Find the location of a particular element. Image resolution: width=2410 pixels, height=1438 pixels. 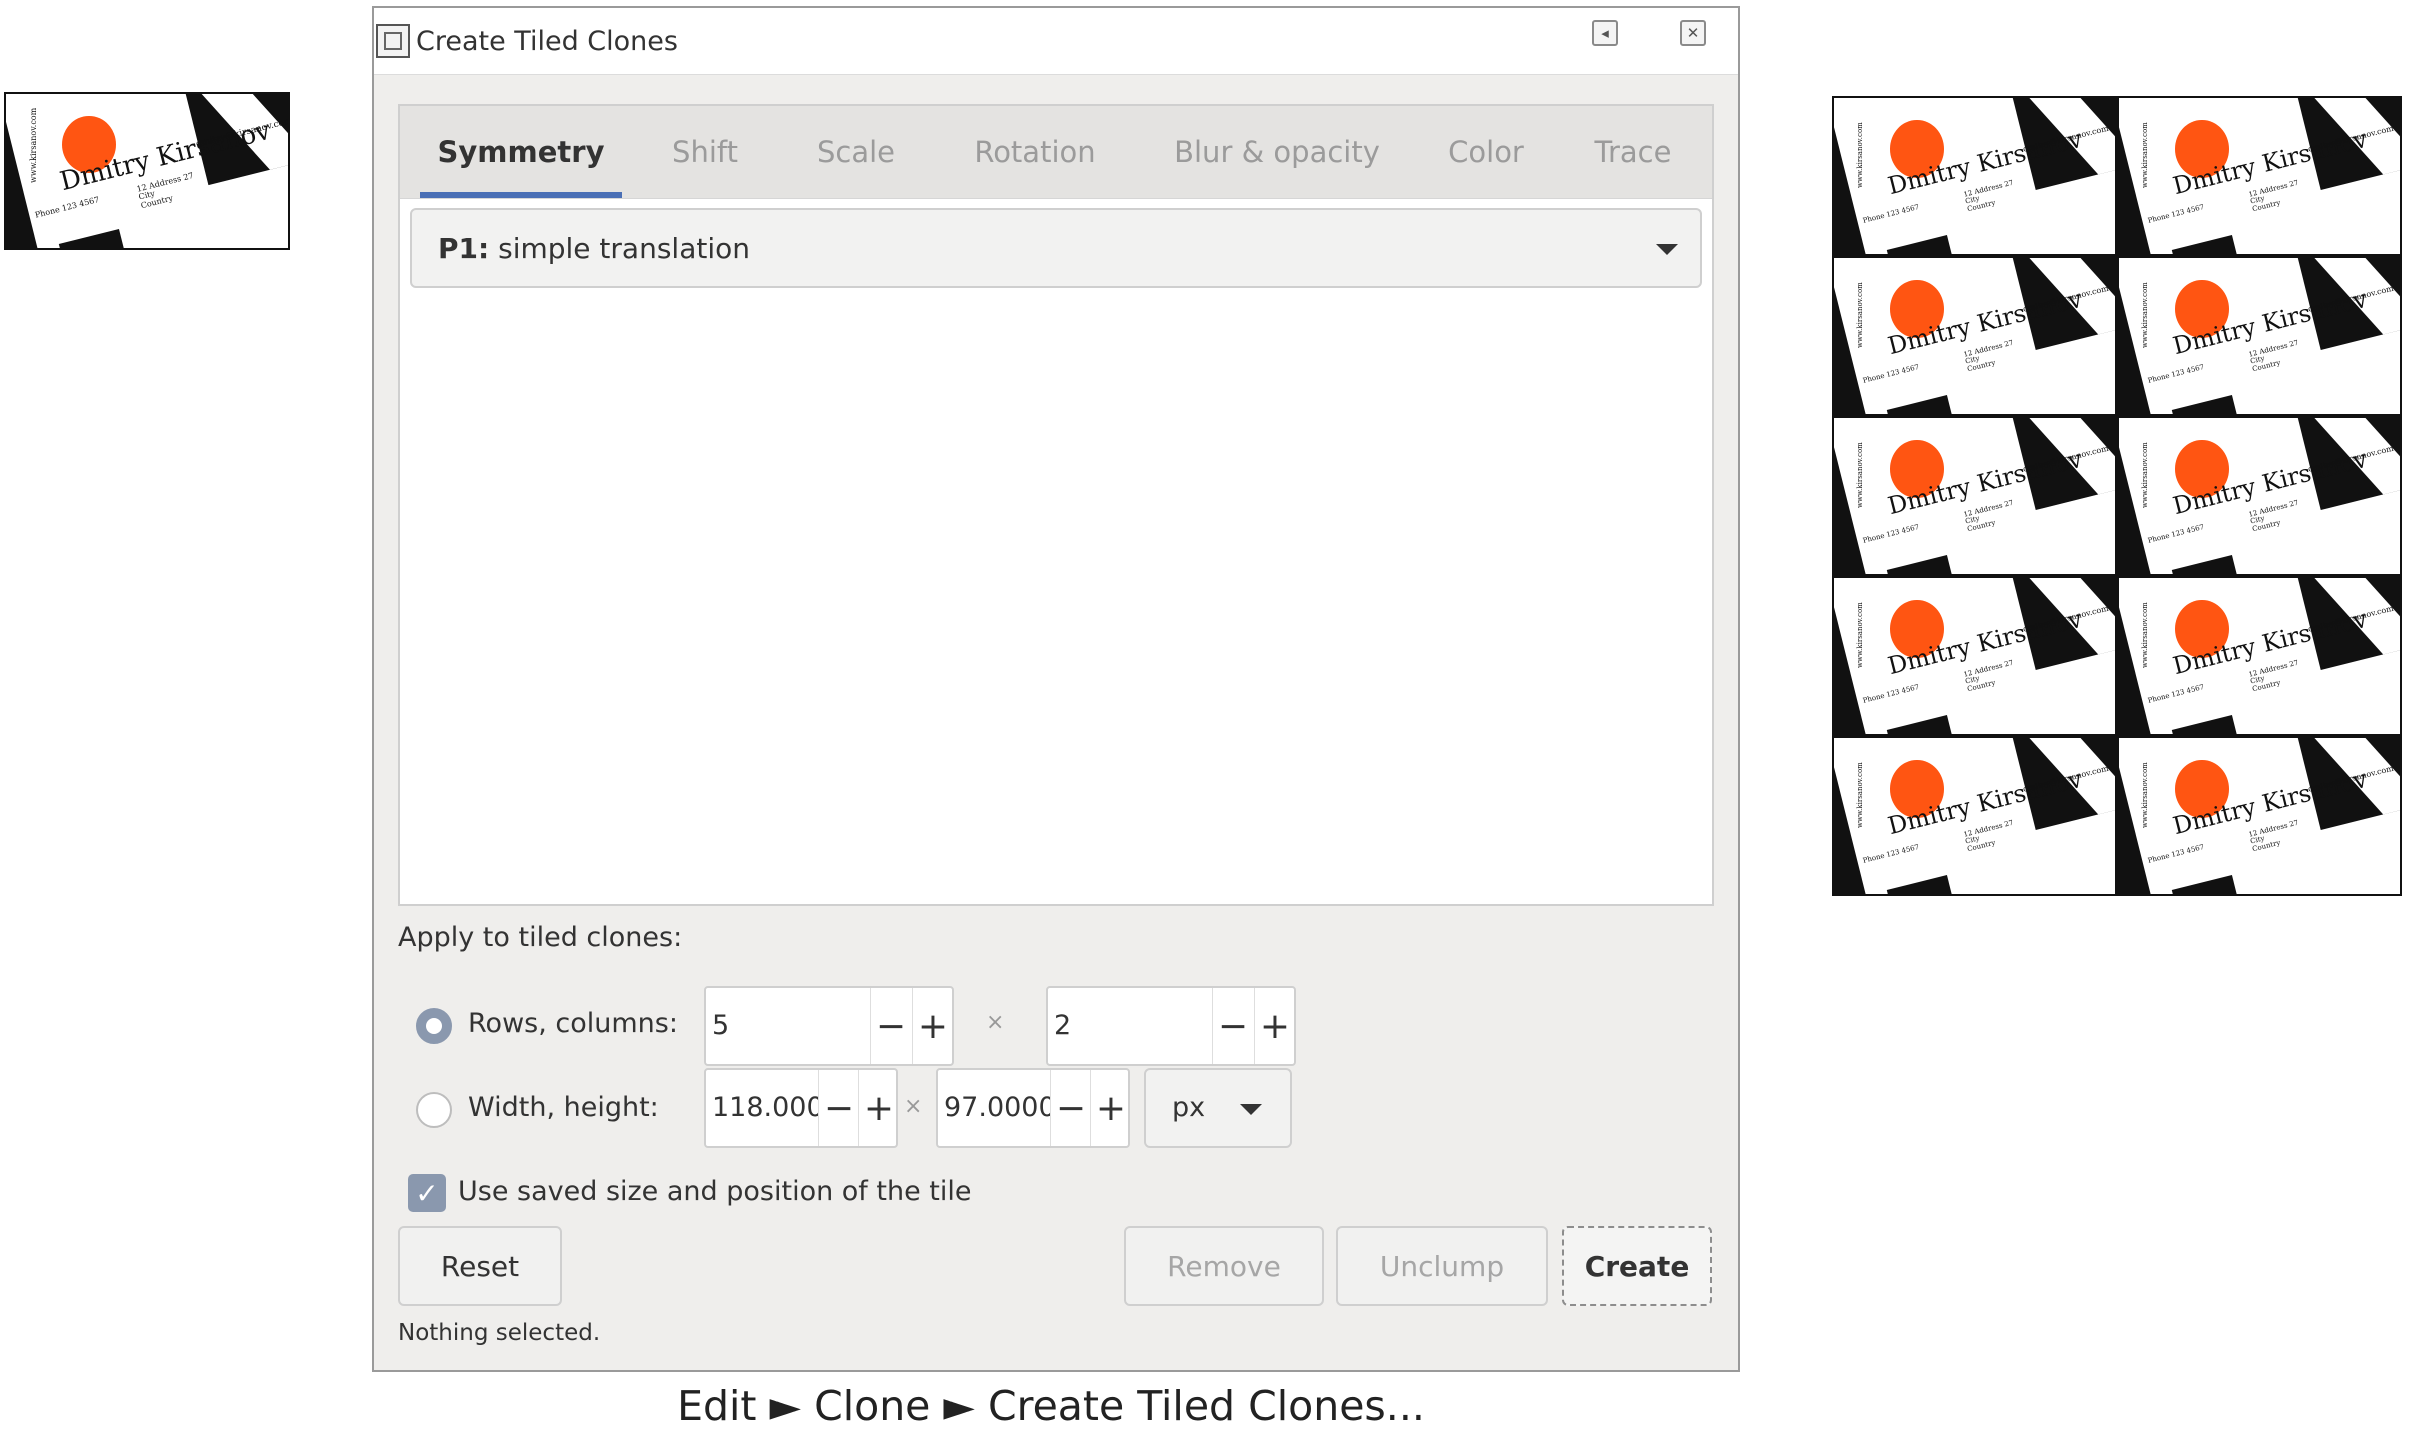

tab-rotation: Rotation is located at coordinates (1035, 152).